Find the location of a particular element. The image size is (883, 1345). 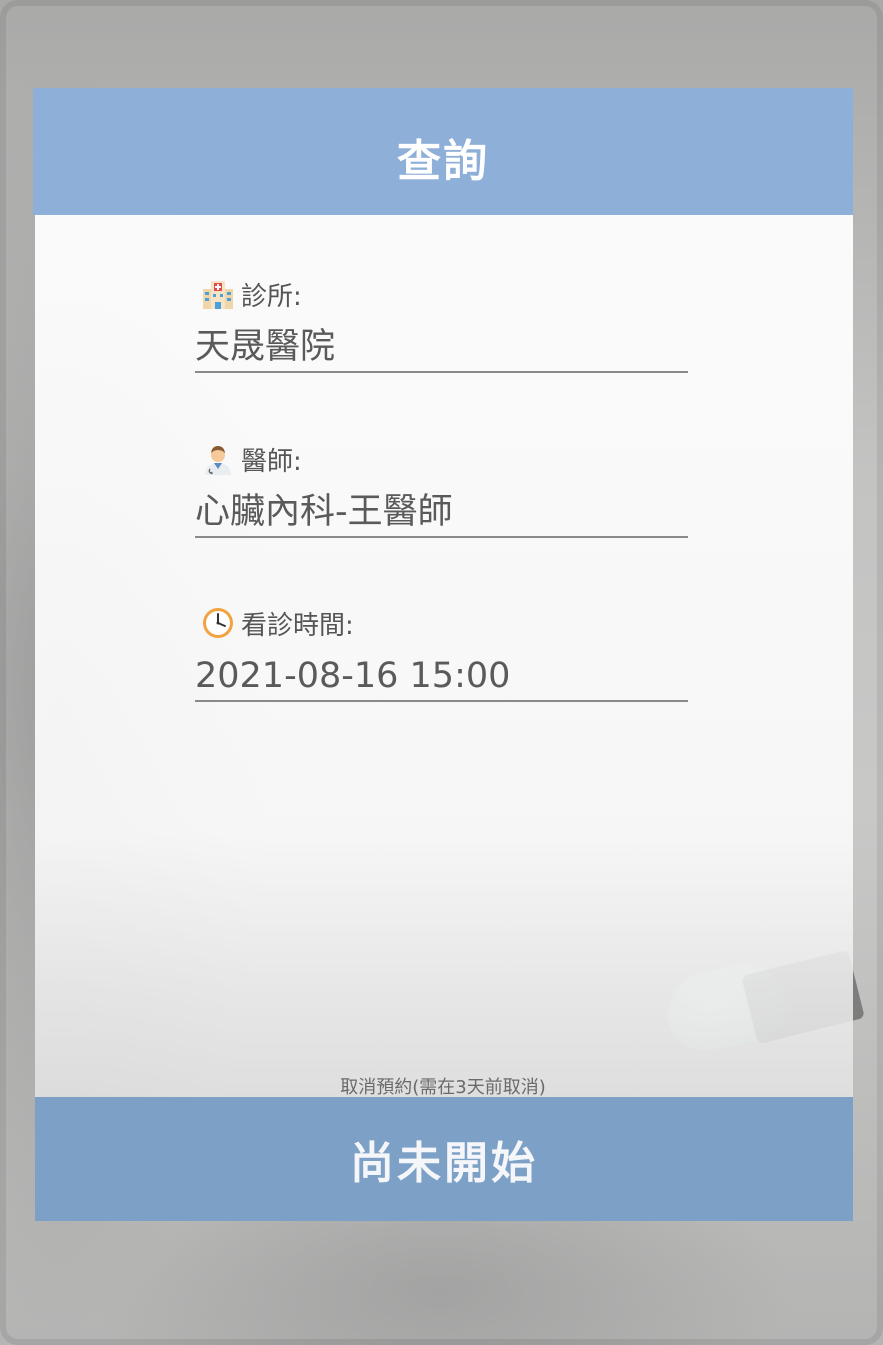

time-label-row: 看診時間: is located at coordinates (441, 623).